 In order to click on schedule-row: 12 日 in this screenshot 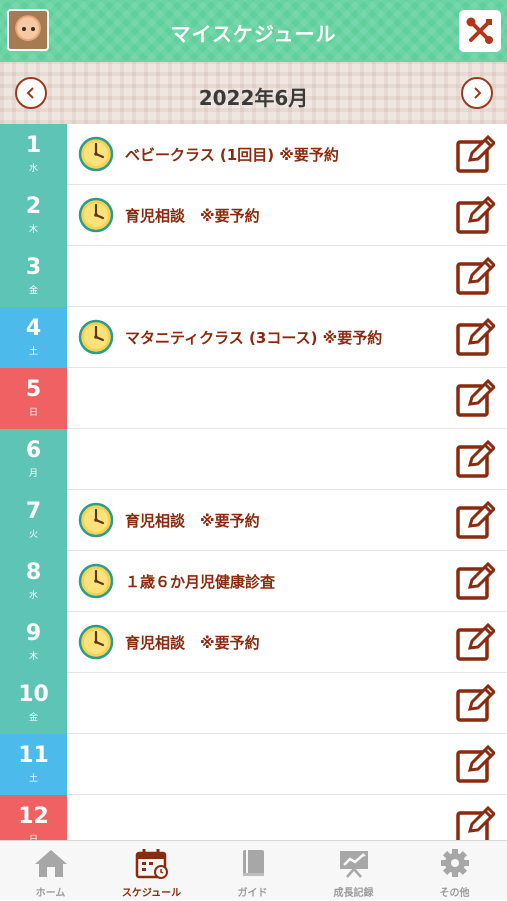, I will do `click(253, 817)`.